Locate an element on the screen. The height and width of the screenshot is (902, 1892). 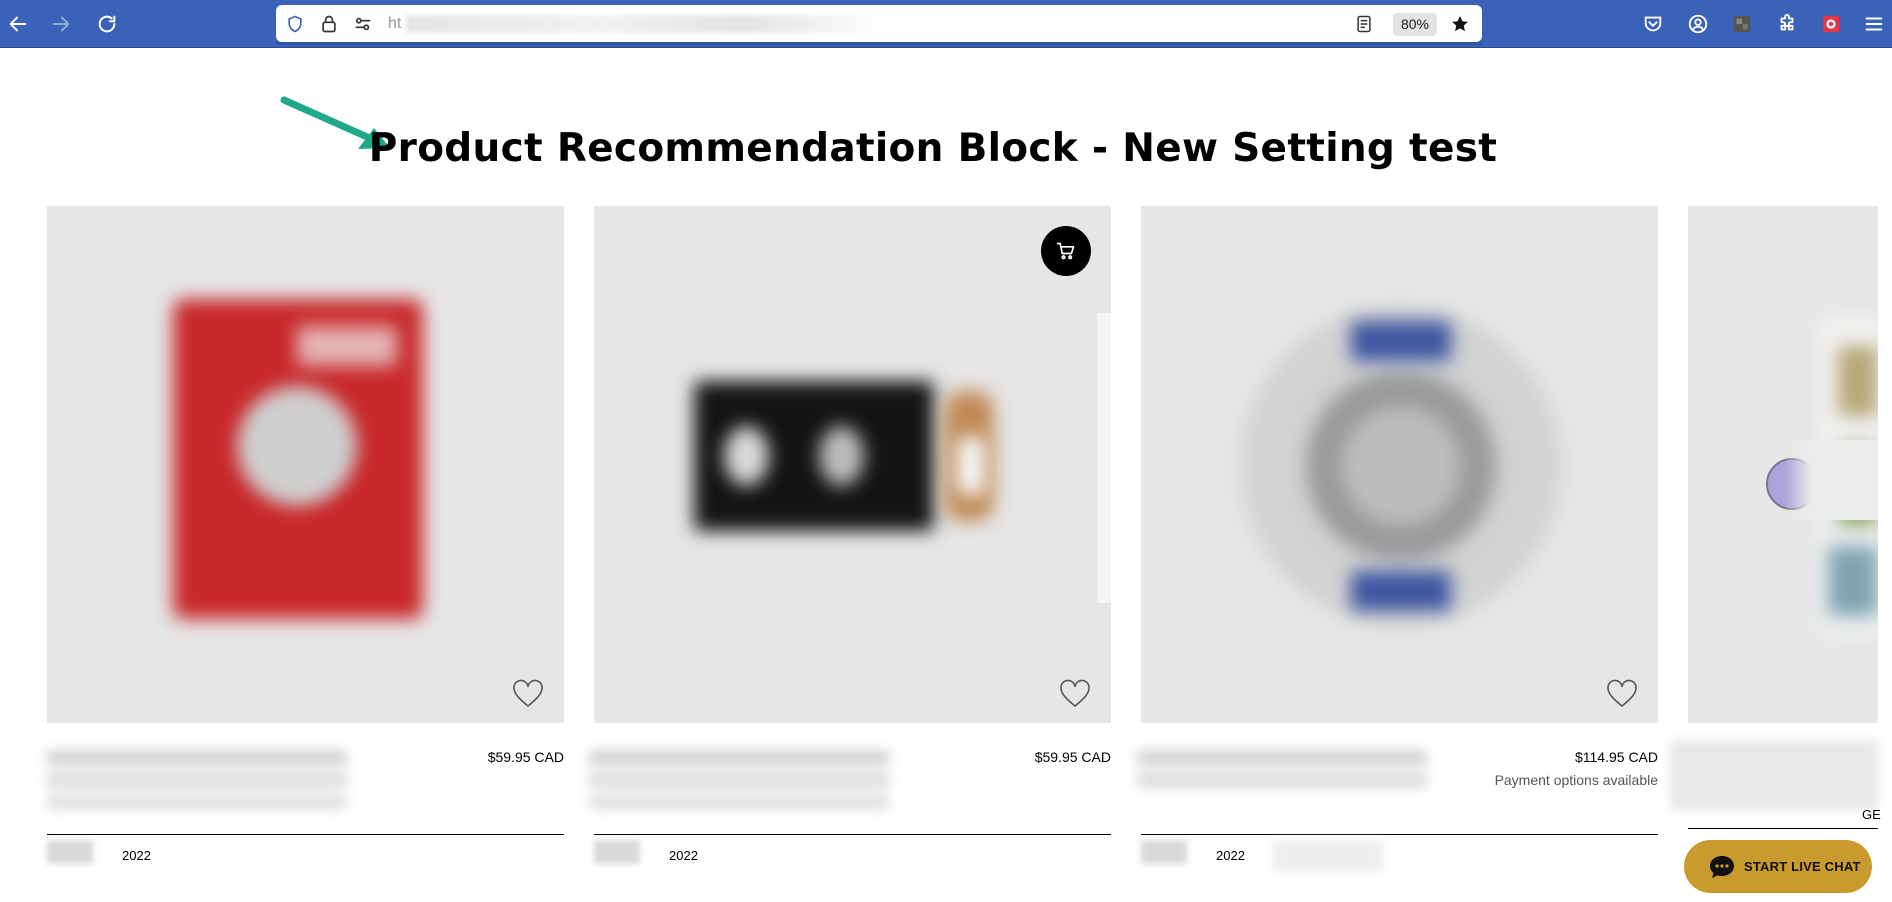
browser-toolbar: ht 80% is located at coordinates (946, 24).